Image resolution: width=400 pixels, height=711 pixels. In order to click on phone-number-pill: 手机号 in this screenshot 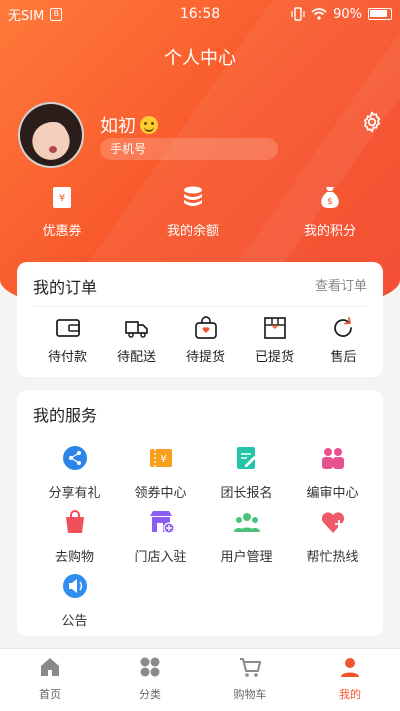, I will do `click(189, 149)`.